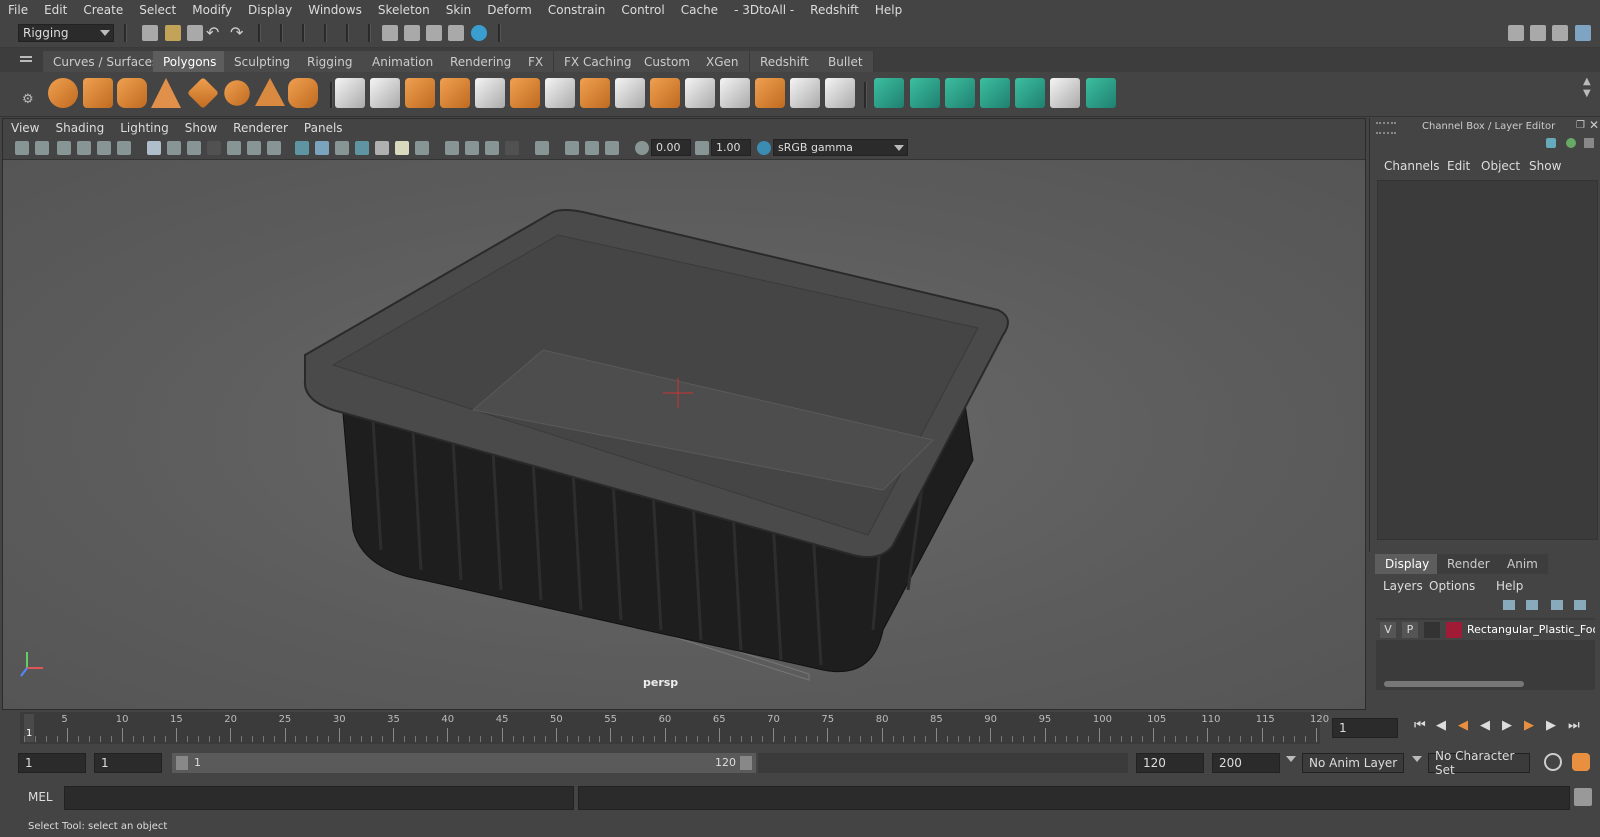 This screenshot has height=837, width=1600. I want to click on target-weld-icon, so click(665, 93).